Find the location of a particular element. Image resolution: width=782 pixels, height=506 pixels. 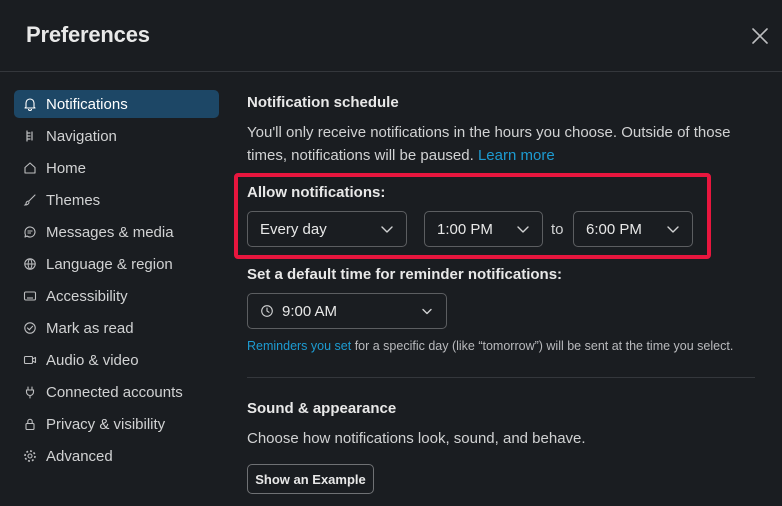

sidebar-item-navigation: Navigation is located at coordinates (116, 136).